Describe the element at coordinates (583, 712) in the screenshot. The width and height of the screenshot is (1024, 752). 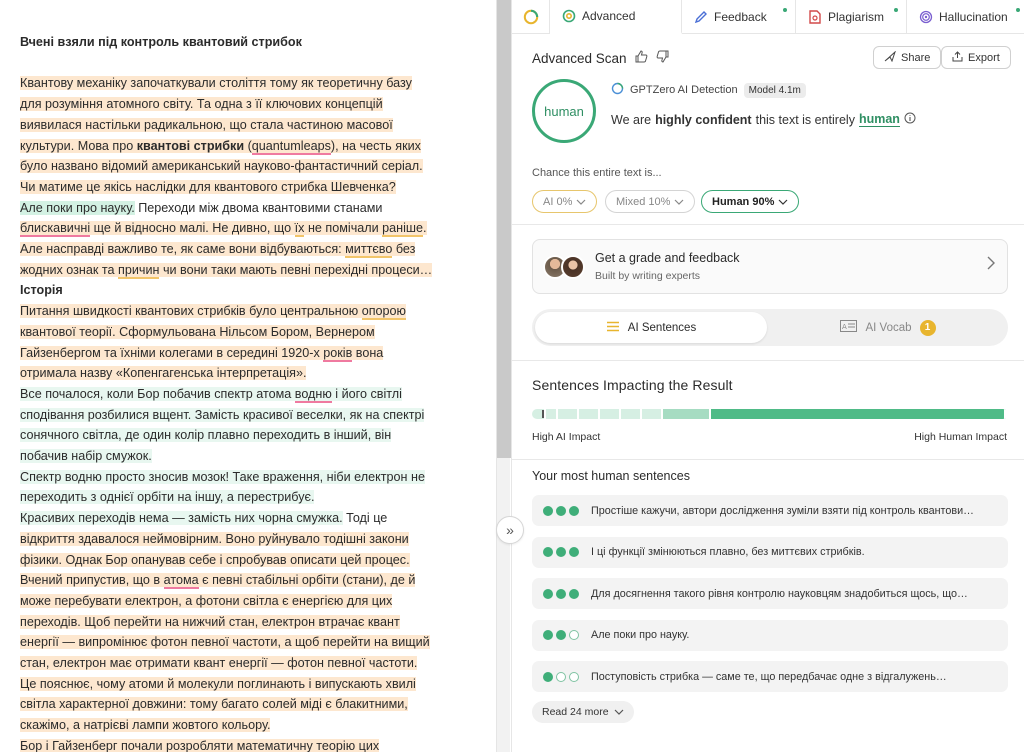
I see `read-more-button: Read 24 more` at that location.